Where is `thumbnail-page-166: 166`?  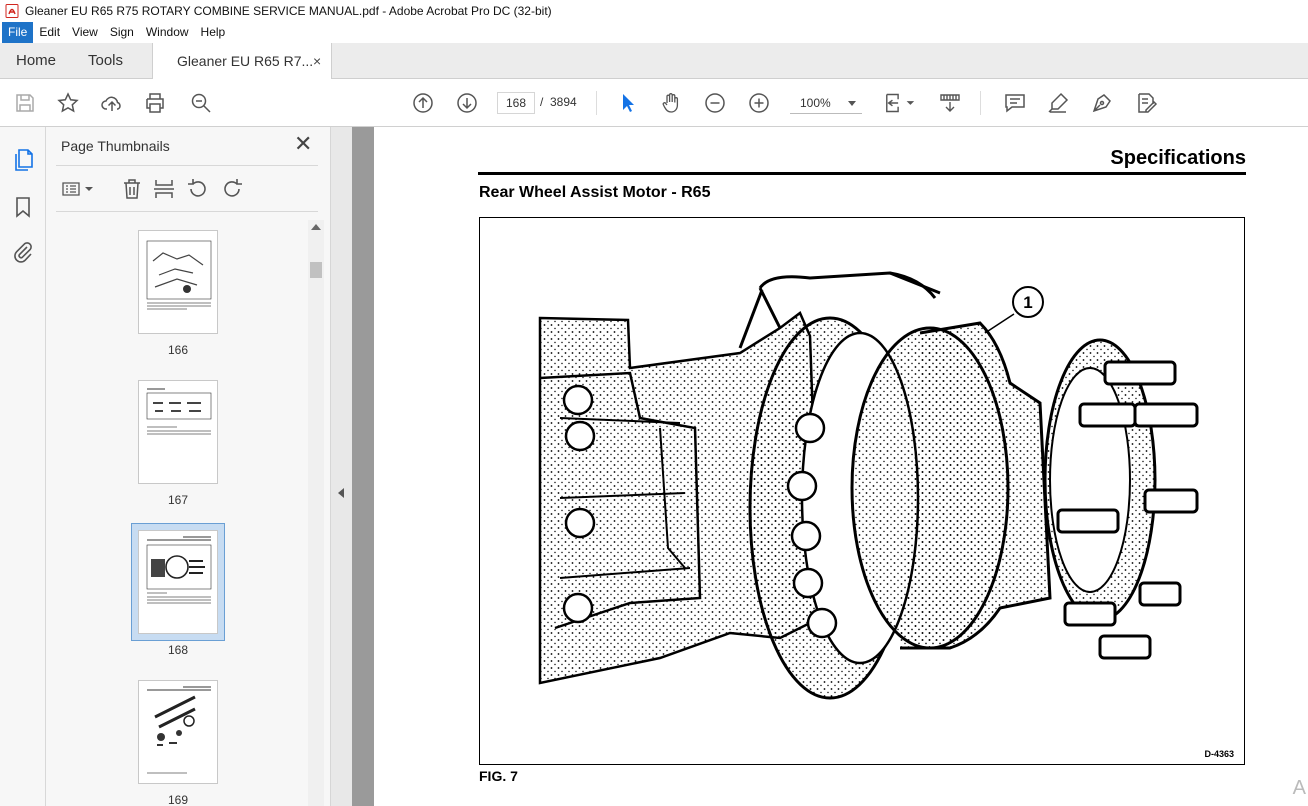 thumbnail-page-166: 166 is located at coordinates (178, 293).